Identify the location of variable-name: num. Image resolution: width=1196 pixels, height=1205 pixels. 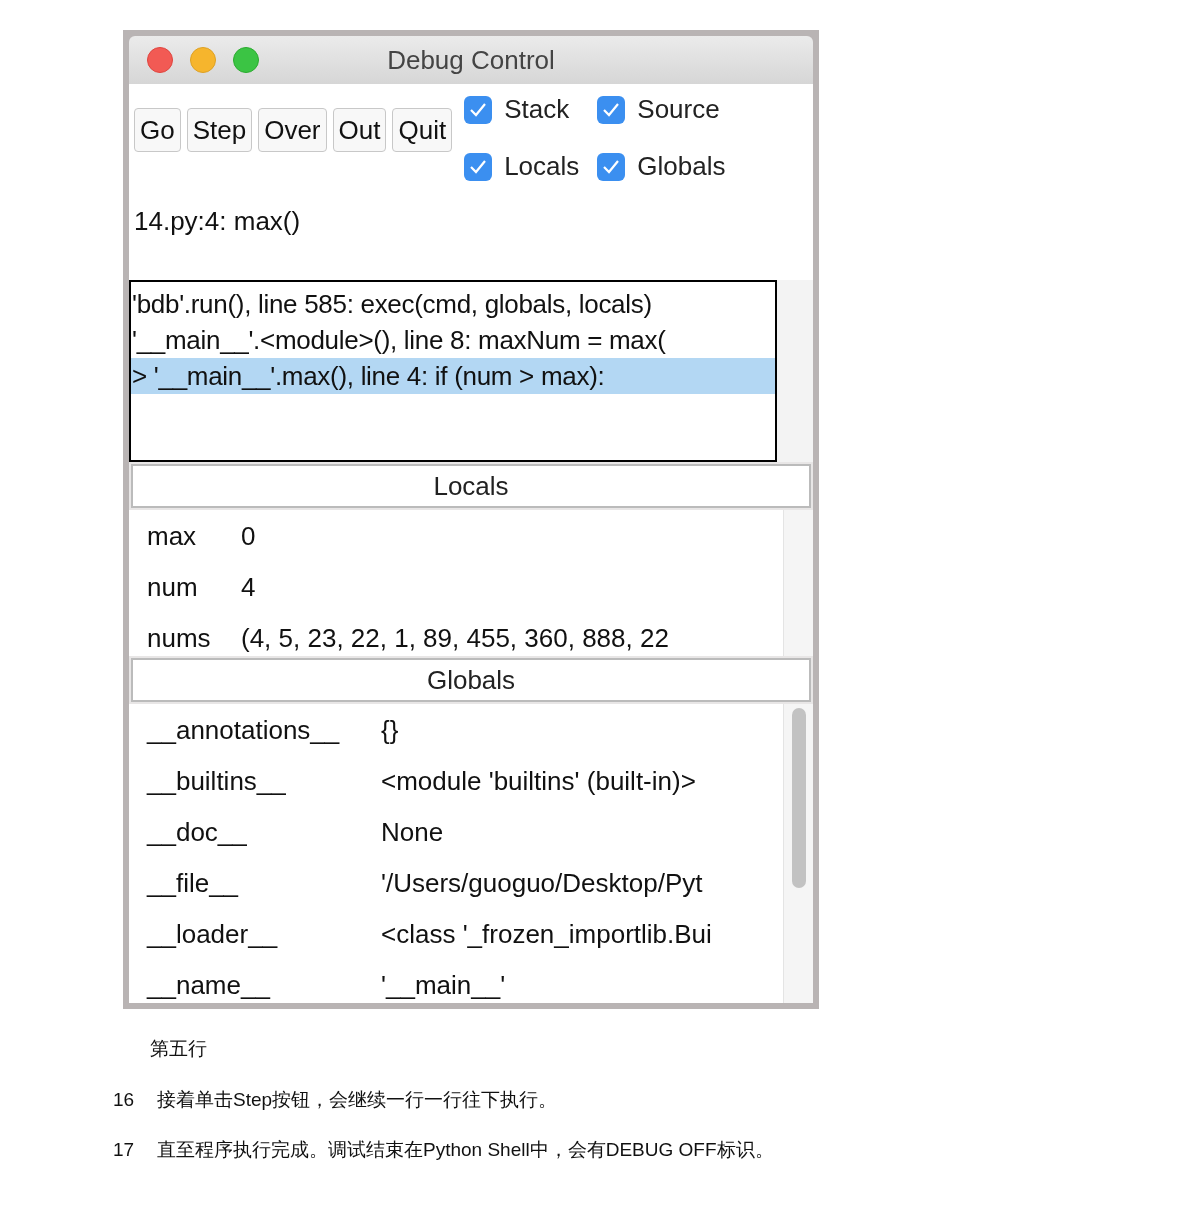
(173, 587).